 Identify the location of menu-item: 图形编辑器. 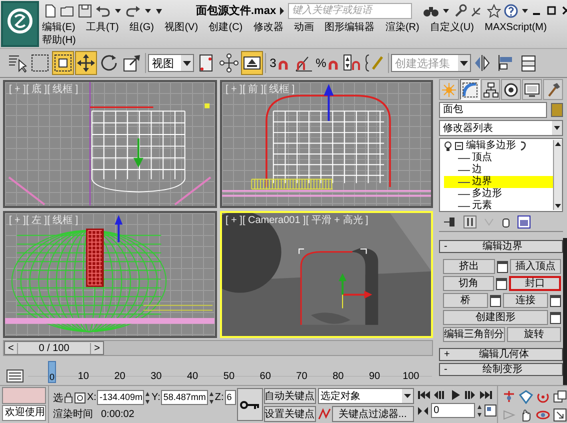
(349, 27).